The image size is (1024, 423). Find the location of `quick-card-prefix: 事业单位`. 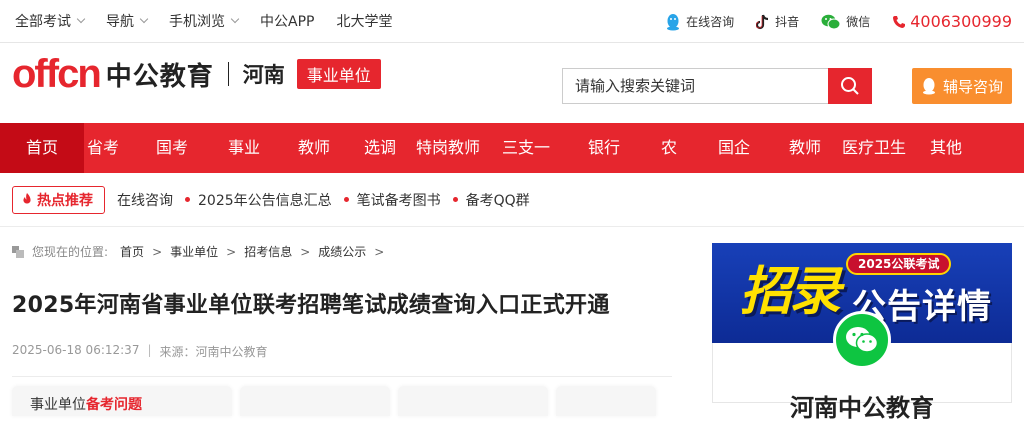

quick-card-prefix: 事业单位 is located at coordinates (58, 405).